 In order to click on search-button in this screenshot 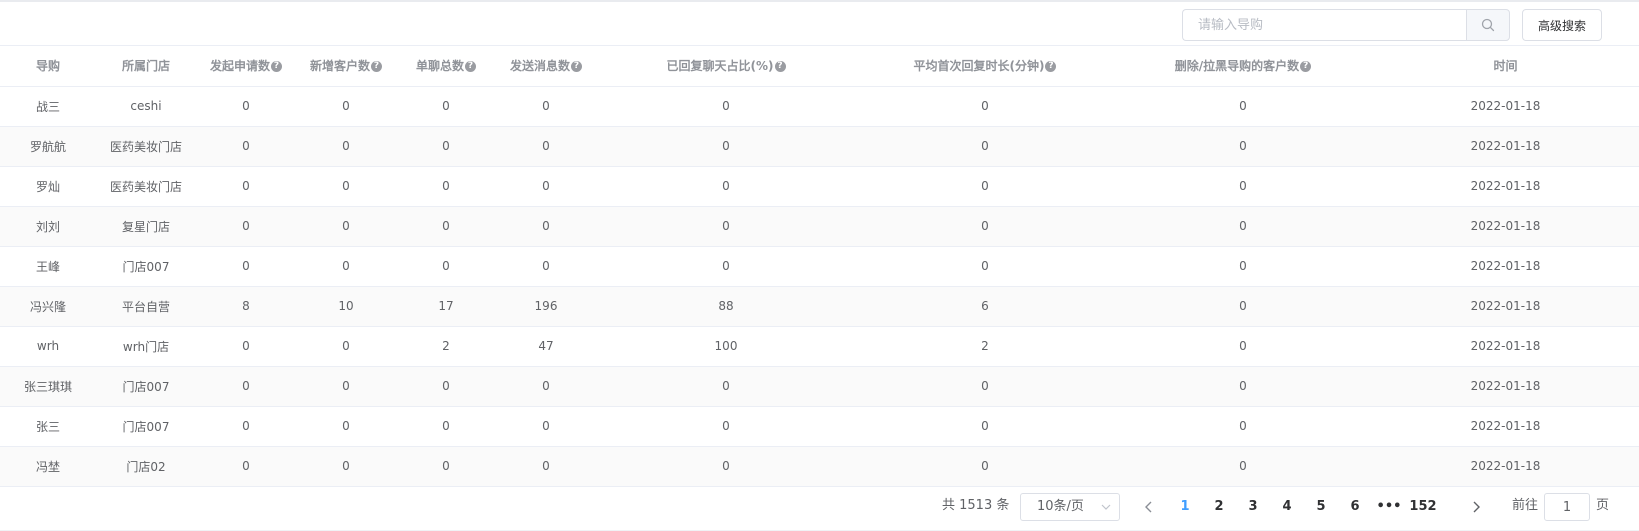, I will do `click(1488, 25)`.